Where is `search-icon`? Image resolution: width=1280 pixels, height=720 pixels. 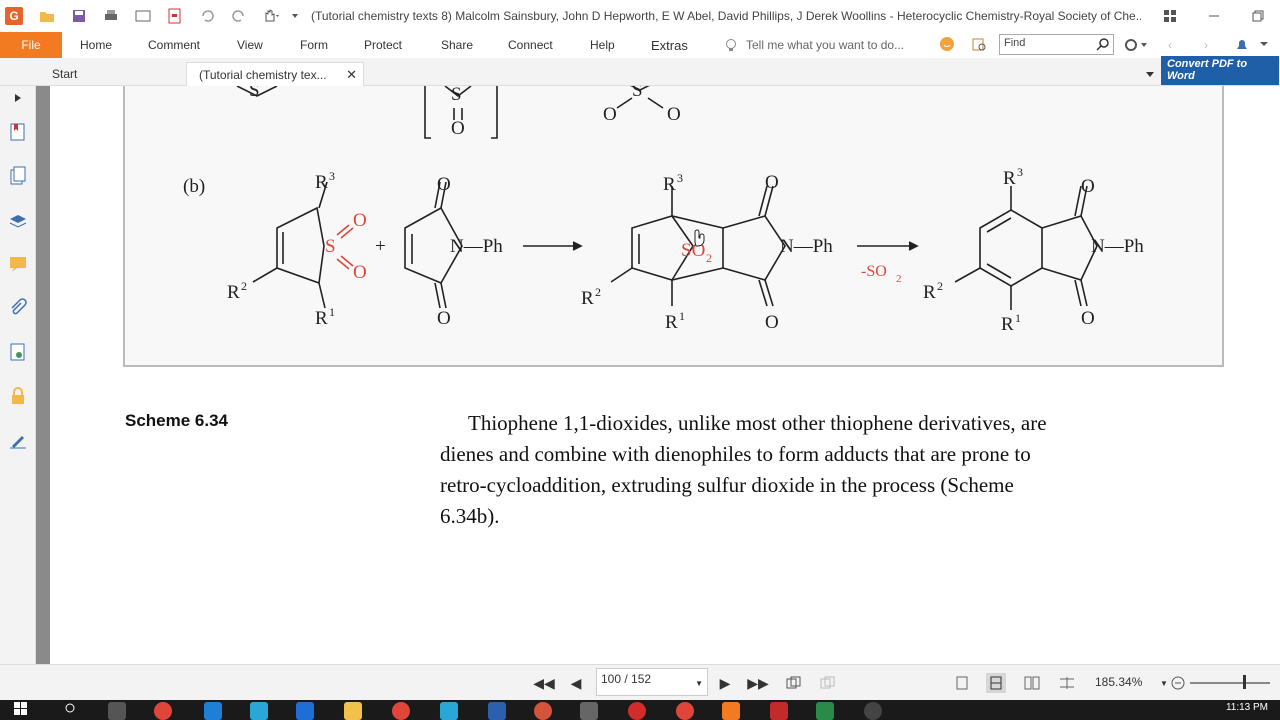
search-icon is located at coordinates (1103, 45).